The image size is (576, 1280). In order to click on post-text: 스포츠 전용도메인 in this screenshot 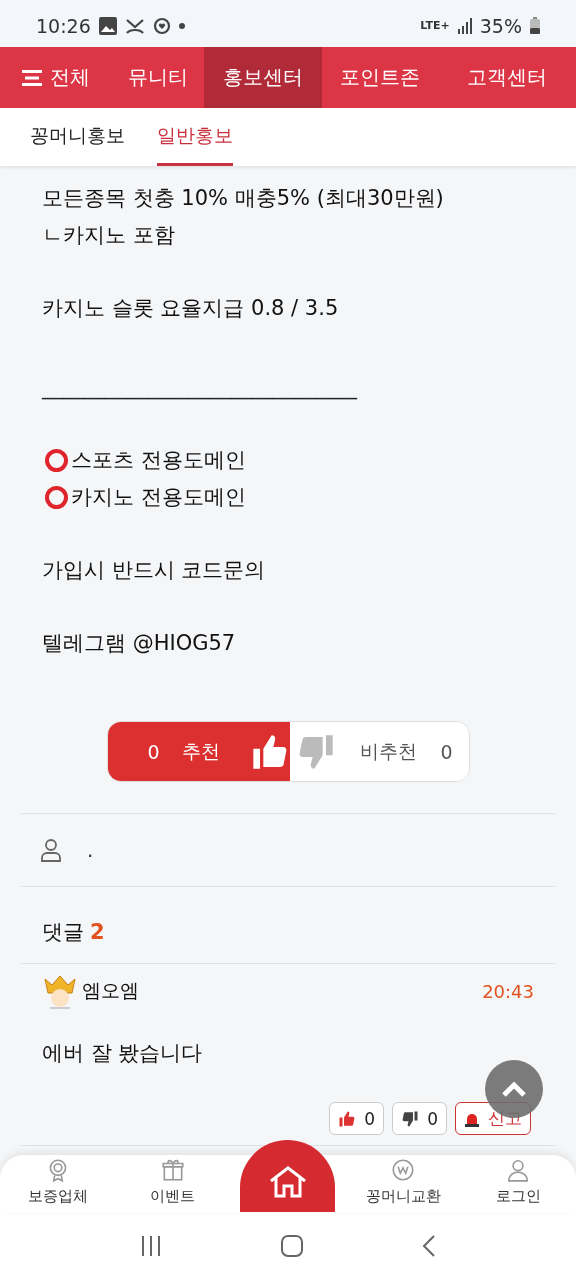, I will do `click(158, 460)`.